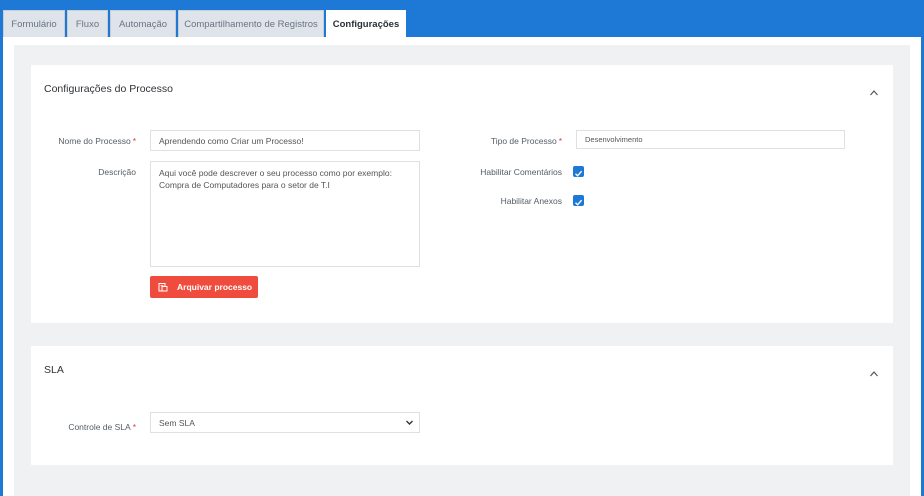  Describe the element at coordinates (521, 172) in the screenshot. I see `enable-comments-label: Habilitar Comentários` at that location.